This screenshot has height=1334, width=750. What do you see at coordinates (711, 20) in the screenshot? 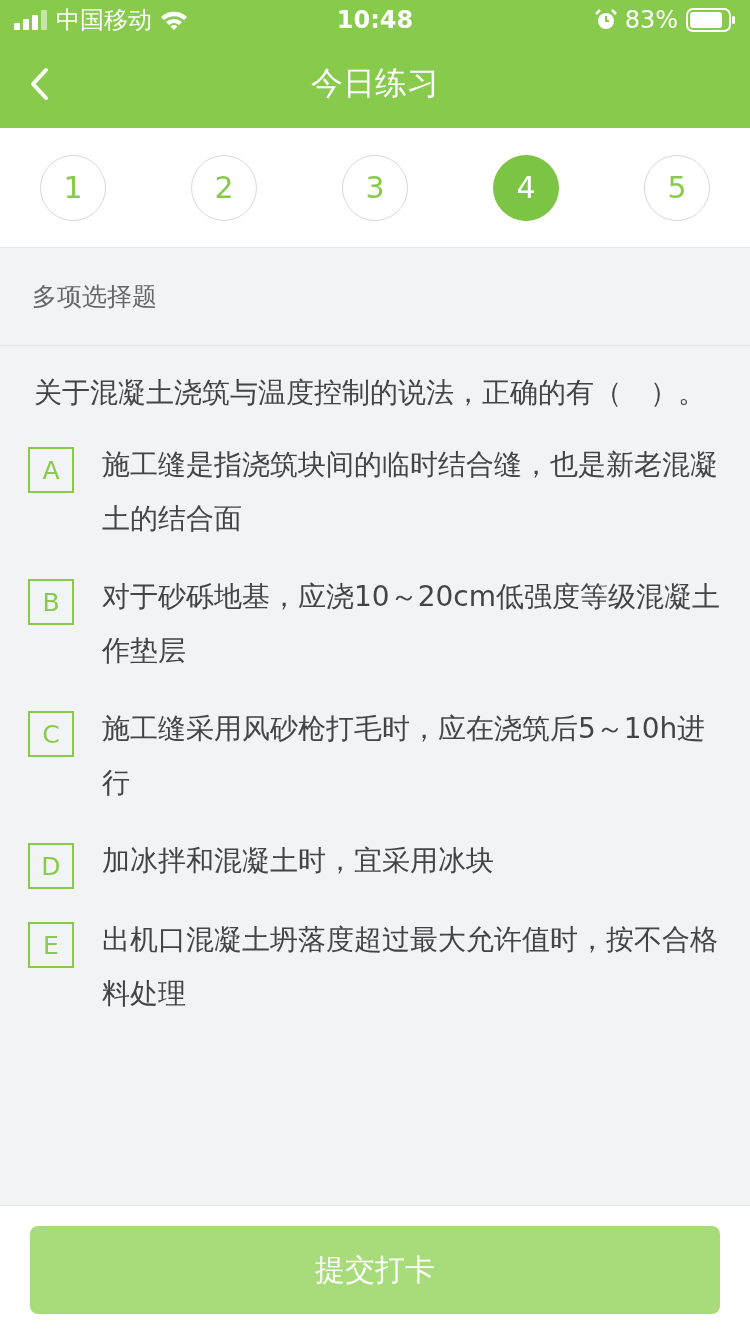
I see `battery-icon` at bounding box center [711, 20].